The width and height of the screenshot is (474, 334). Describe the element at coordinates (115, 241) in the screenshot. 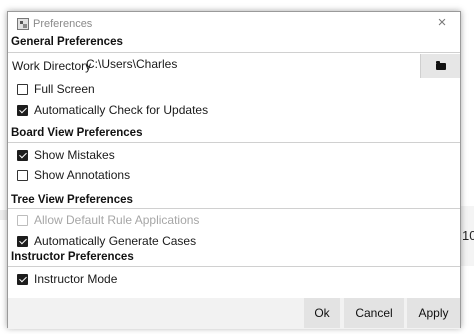

I see `auto-generate-cases-label: Automatically Generate Cases` at that location.